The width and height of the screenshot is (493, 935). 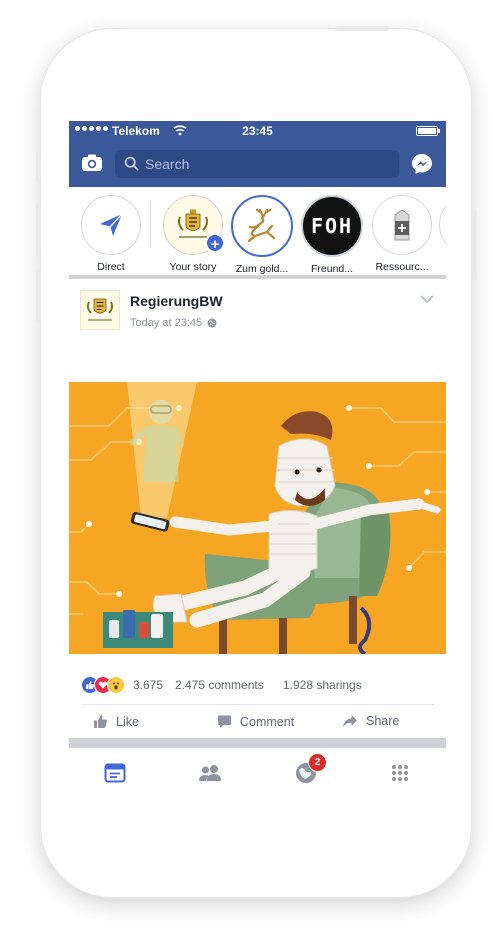 What do you see at coordinates (322, 685) in the screenshot?
I see `shares-count: 1.928 sharings` at bounding box center [322, 685].